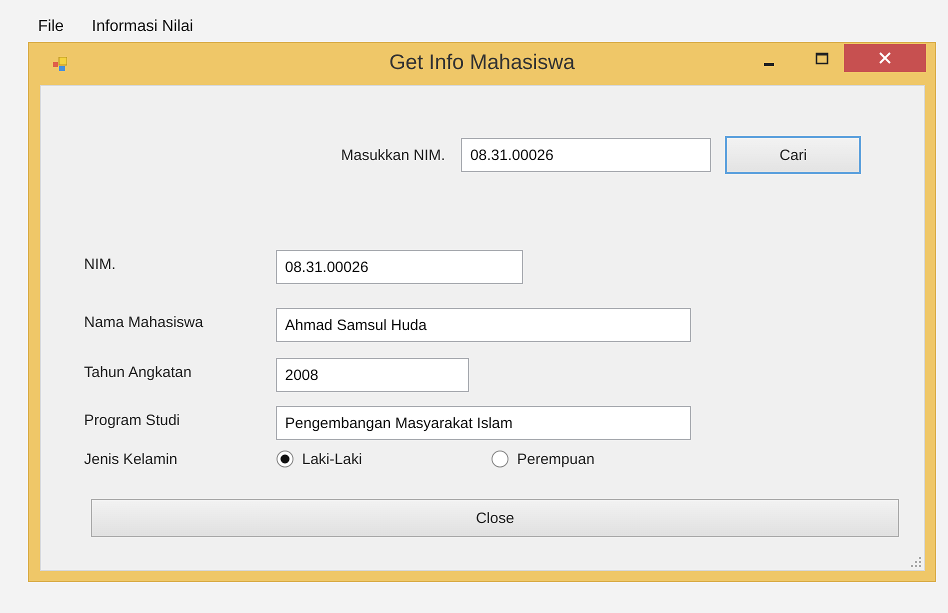  Describe the element at coordinates (483, 325) in the screenshot. I see `text-field: Ahmad Samsul Huda` at that location.